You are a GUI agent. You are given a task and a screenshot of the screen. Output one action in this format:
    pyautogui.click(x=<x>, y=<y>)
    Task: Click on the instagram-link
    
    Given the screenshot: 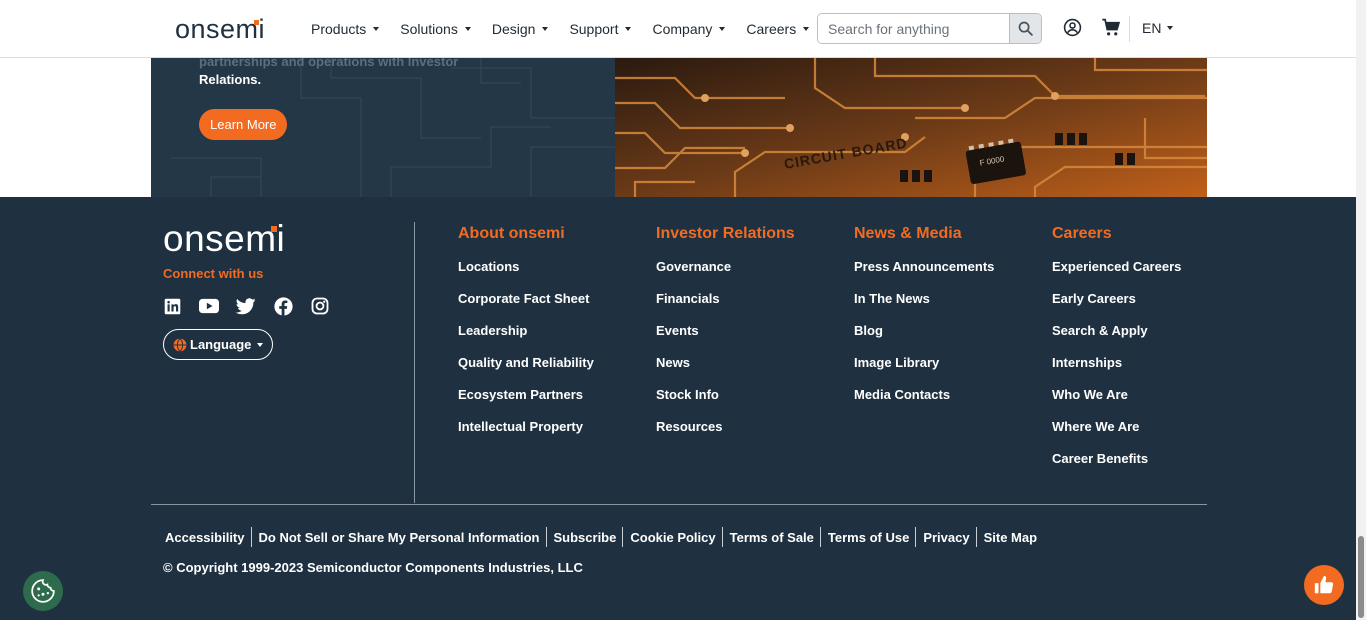 What is the action you would take?
    pyautogui.click(x=320, y=306)
    